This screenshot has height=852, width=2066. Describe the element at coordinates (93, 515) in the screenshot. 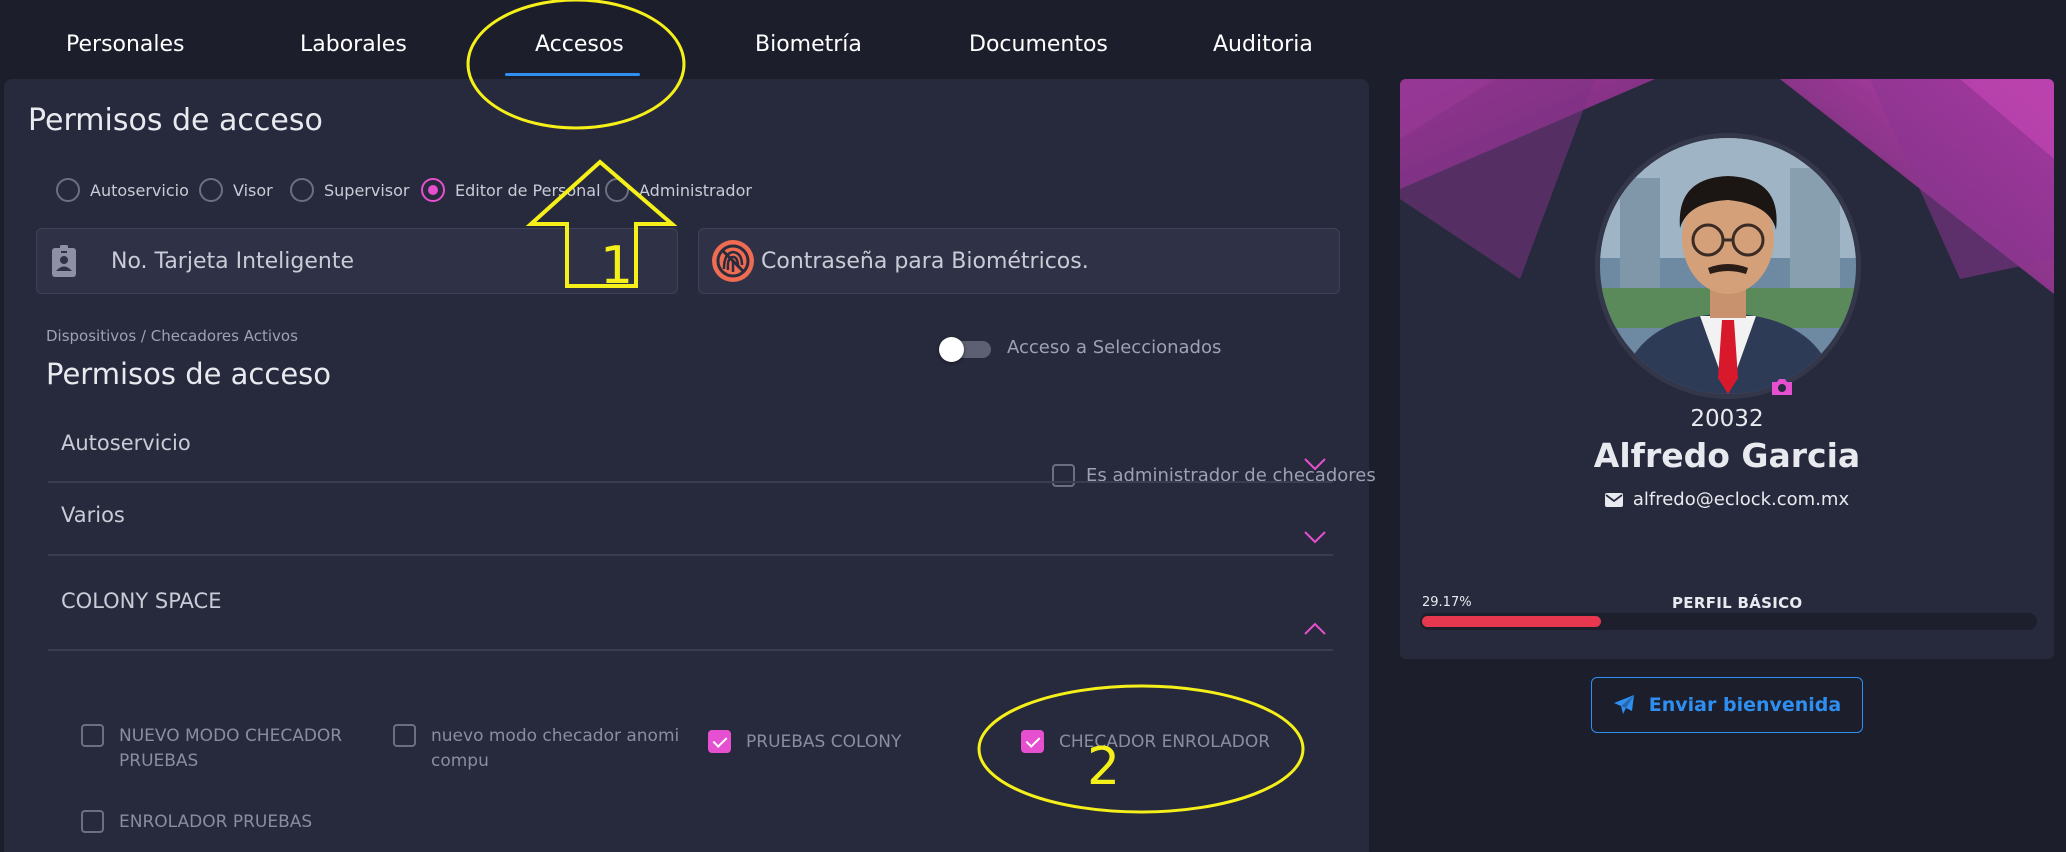

I see `accordion-title: Varios` at that location.